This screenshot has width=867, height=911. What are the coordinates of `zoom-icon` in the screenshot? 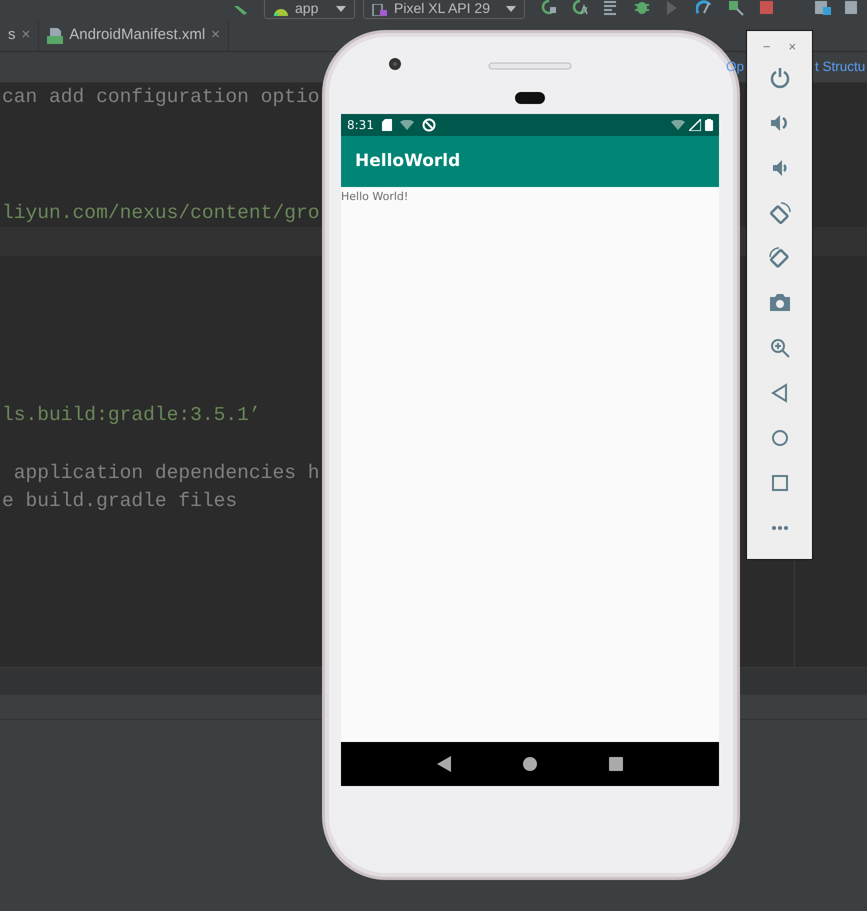 It's located at (779, 348).